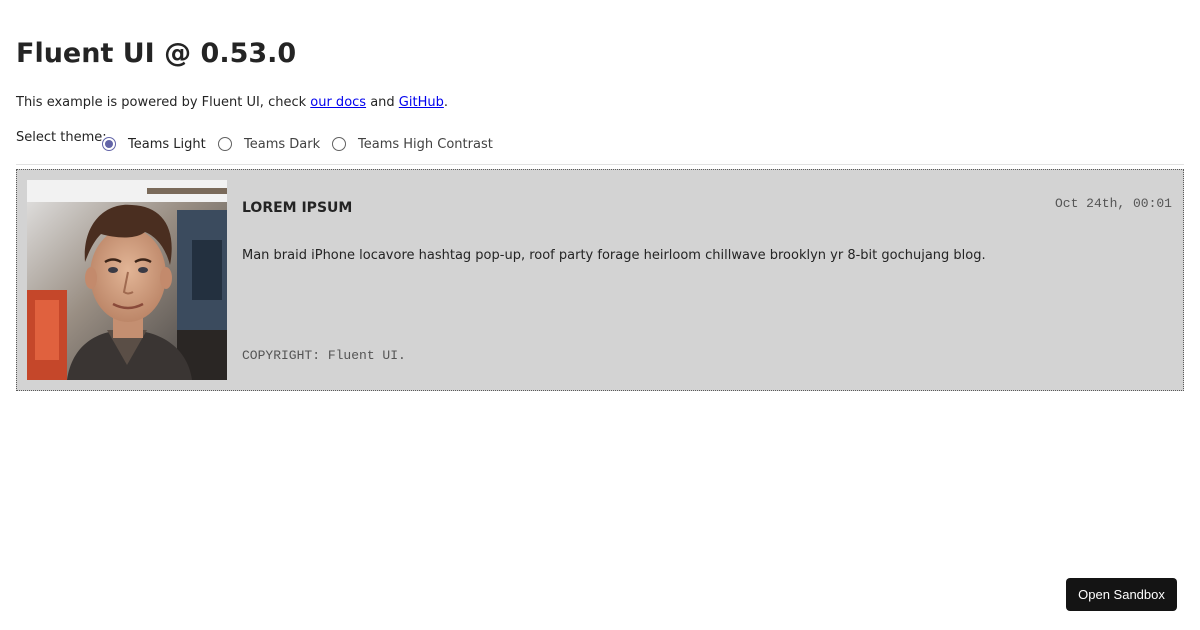 The image size is (1200, 630). What do you see at coordinates (127, 280) in the screenshot?
I see `portrait-photo-icon` at bounding box center [127, 280].